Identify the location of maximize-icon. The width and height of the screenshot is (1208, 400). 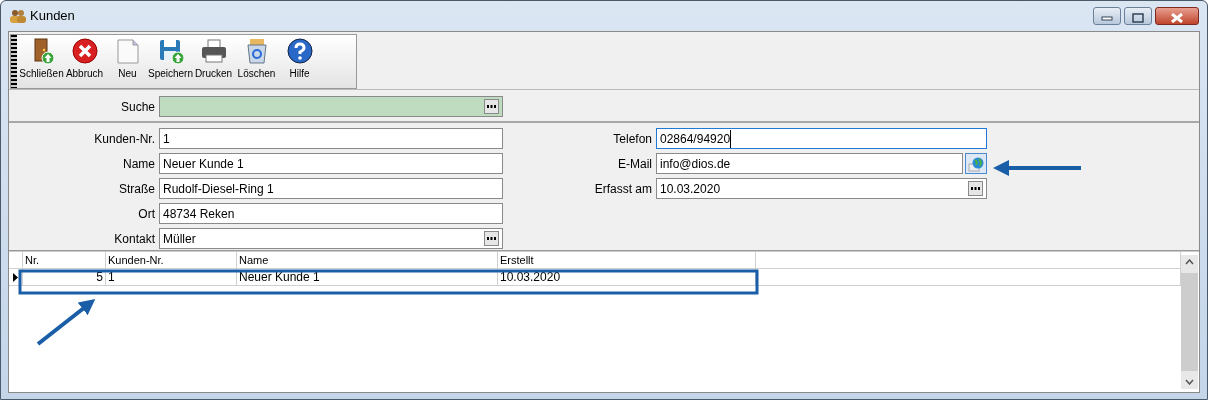
(1138, 17).